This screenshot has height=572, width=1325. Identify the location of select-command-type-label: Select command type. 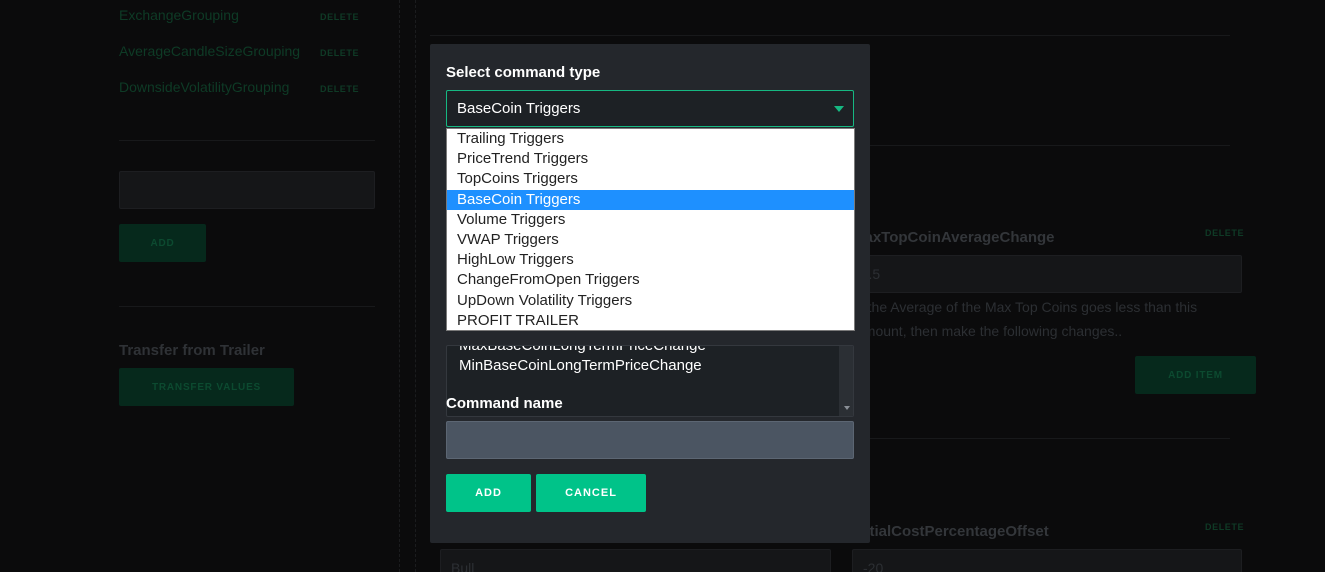
(523, 72).